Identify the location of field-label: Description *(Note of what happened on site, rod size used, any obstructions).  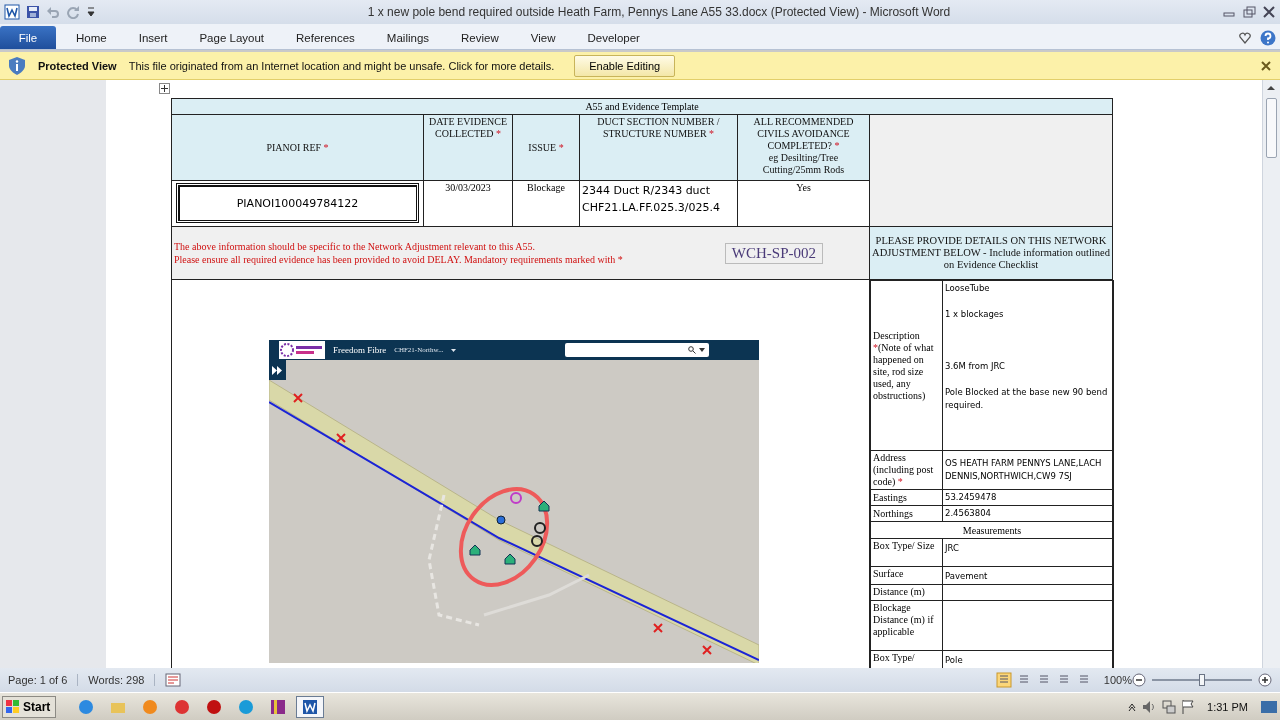
(906, 365).